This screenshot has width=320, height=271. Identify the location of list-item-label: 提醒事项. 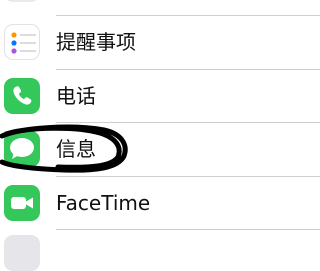
(96, 42).